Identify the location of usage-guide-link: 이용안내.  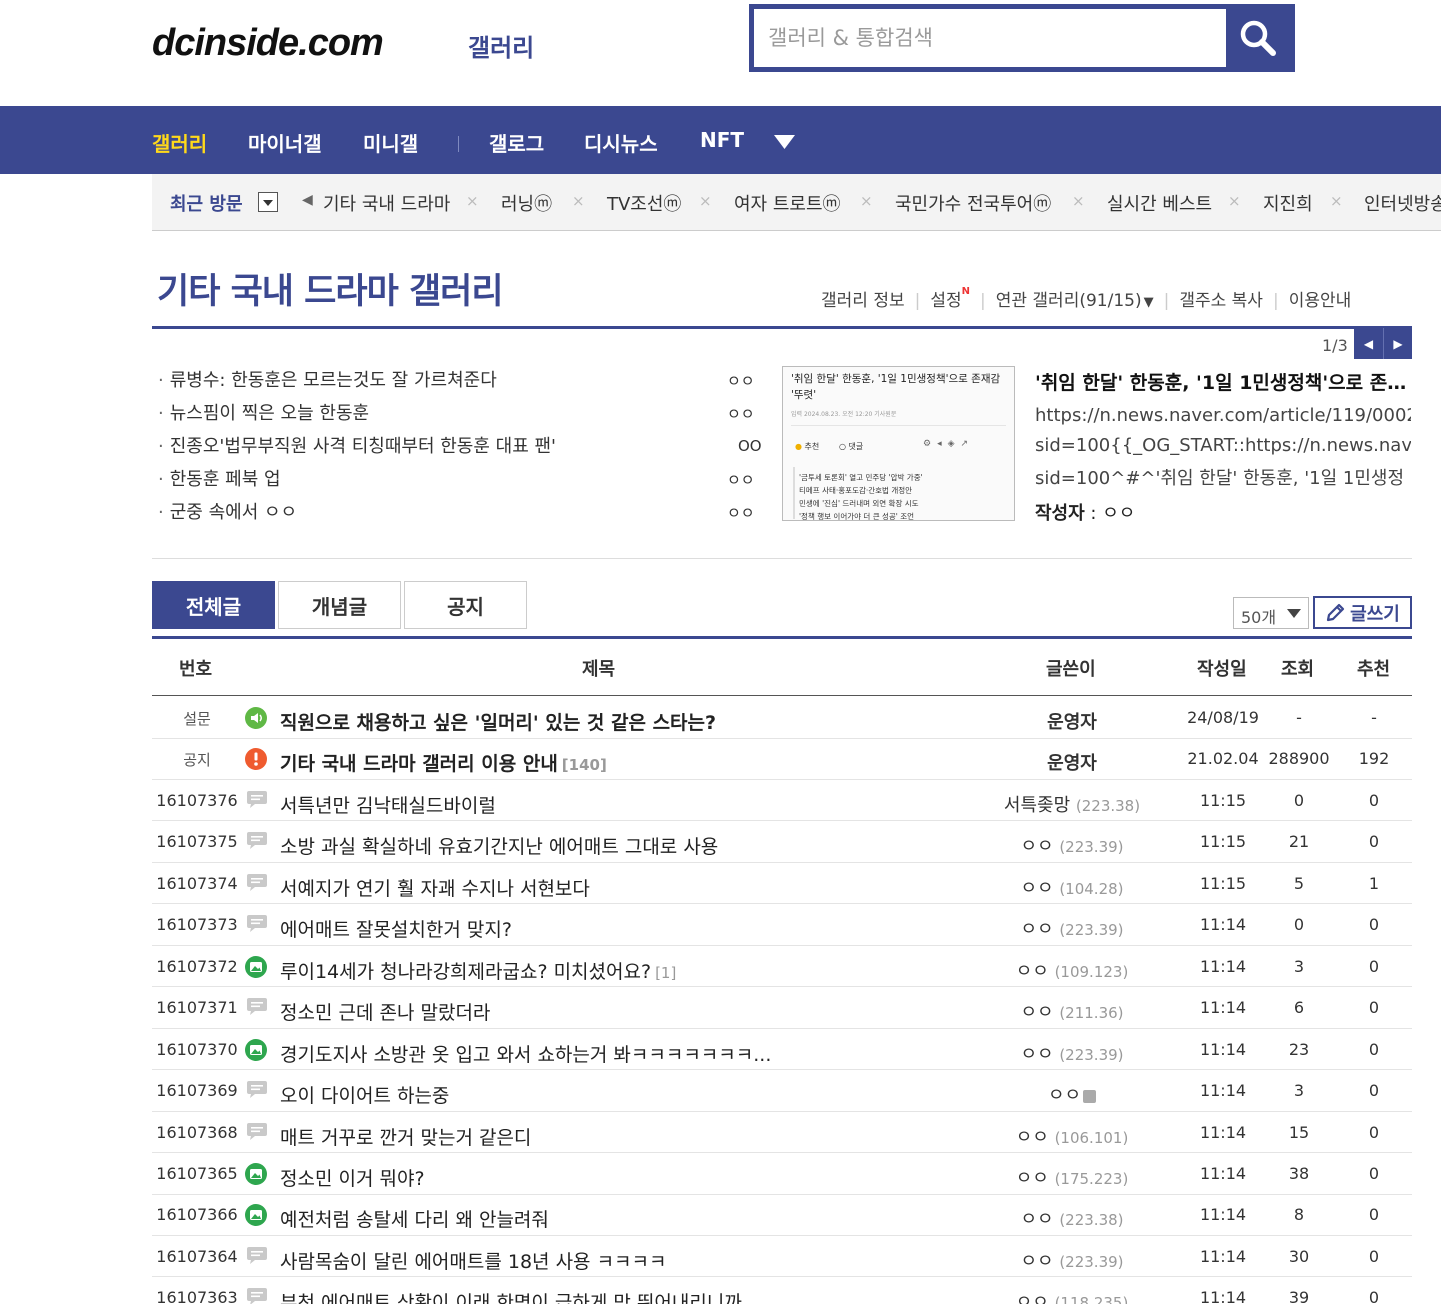
(1320, 301).